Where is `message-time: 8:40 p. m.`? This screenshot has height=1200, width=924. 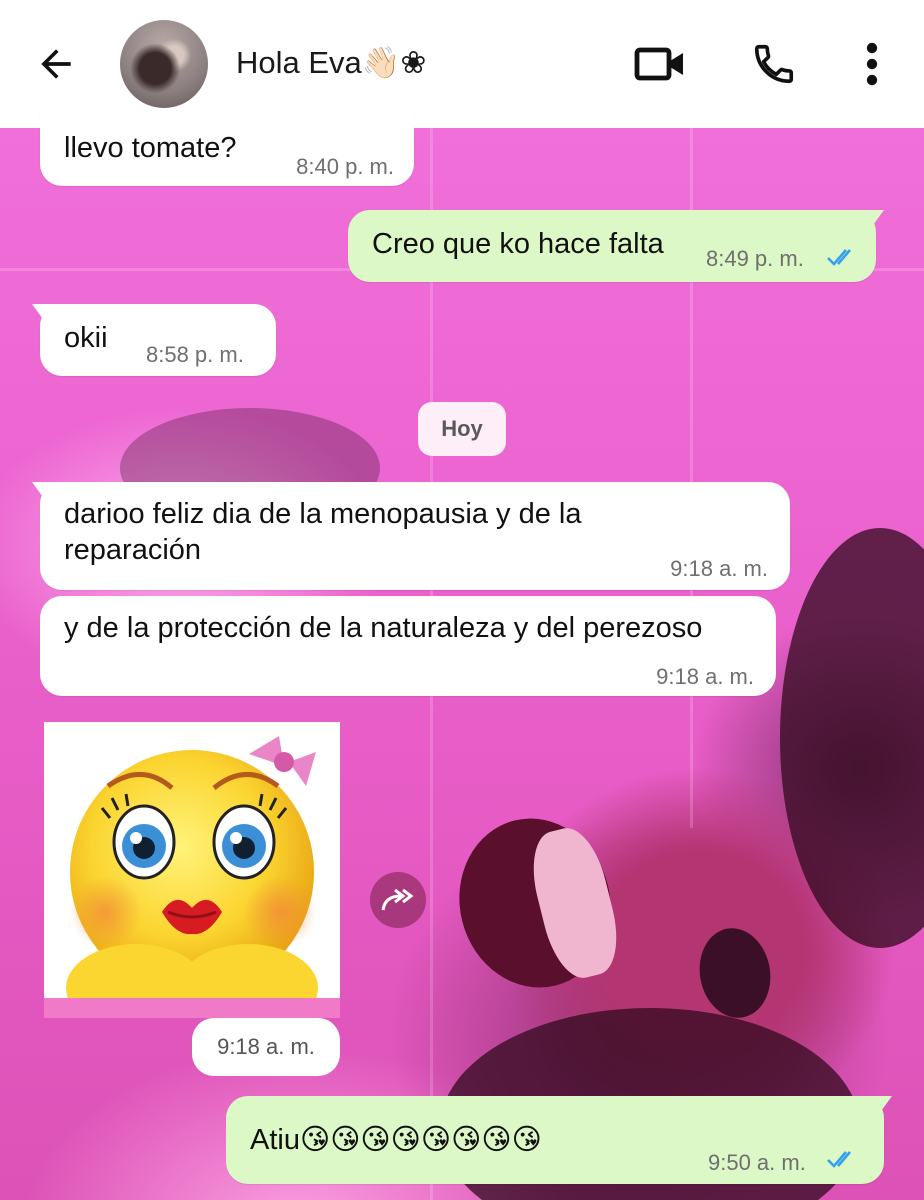 message-time: 8:40 p. m. is located at coordinates (345, 166).